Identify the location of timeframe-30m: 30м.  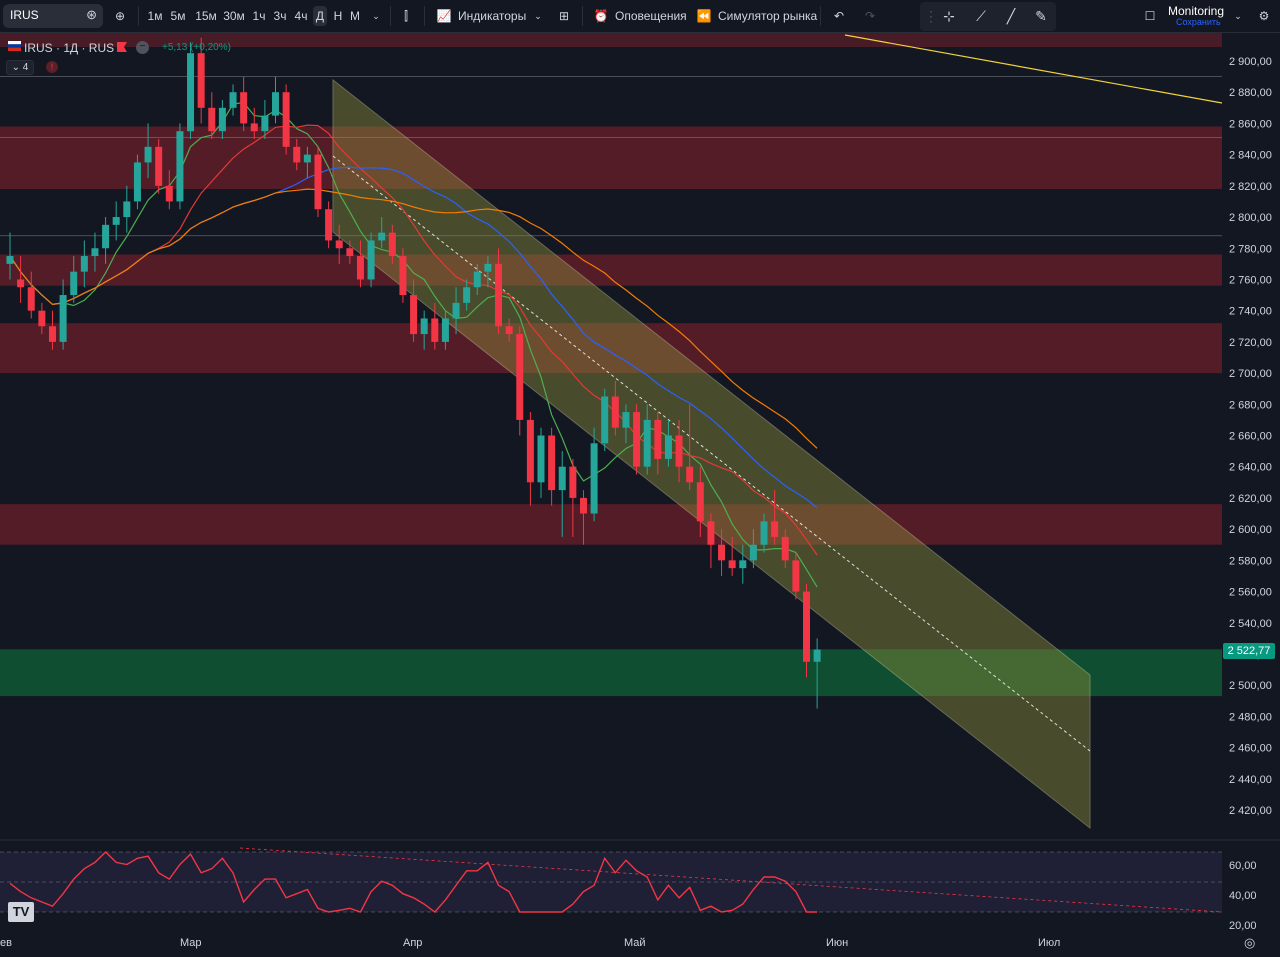
(234, 16).